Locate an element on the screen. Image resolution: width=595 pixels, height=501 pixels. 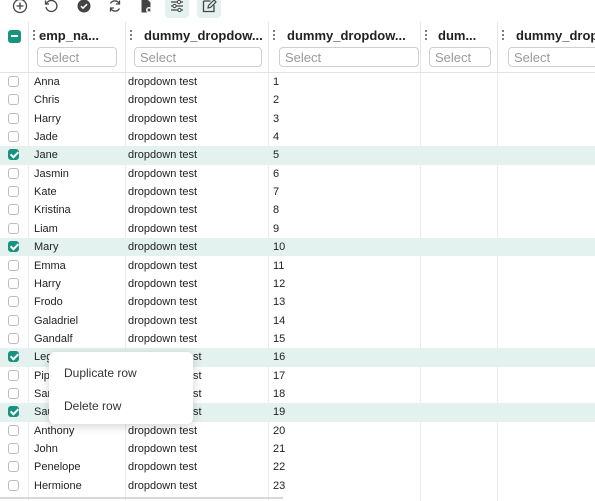
add-icon is located at coordinates (20, 9).